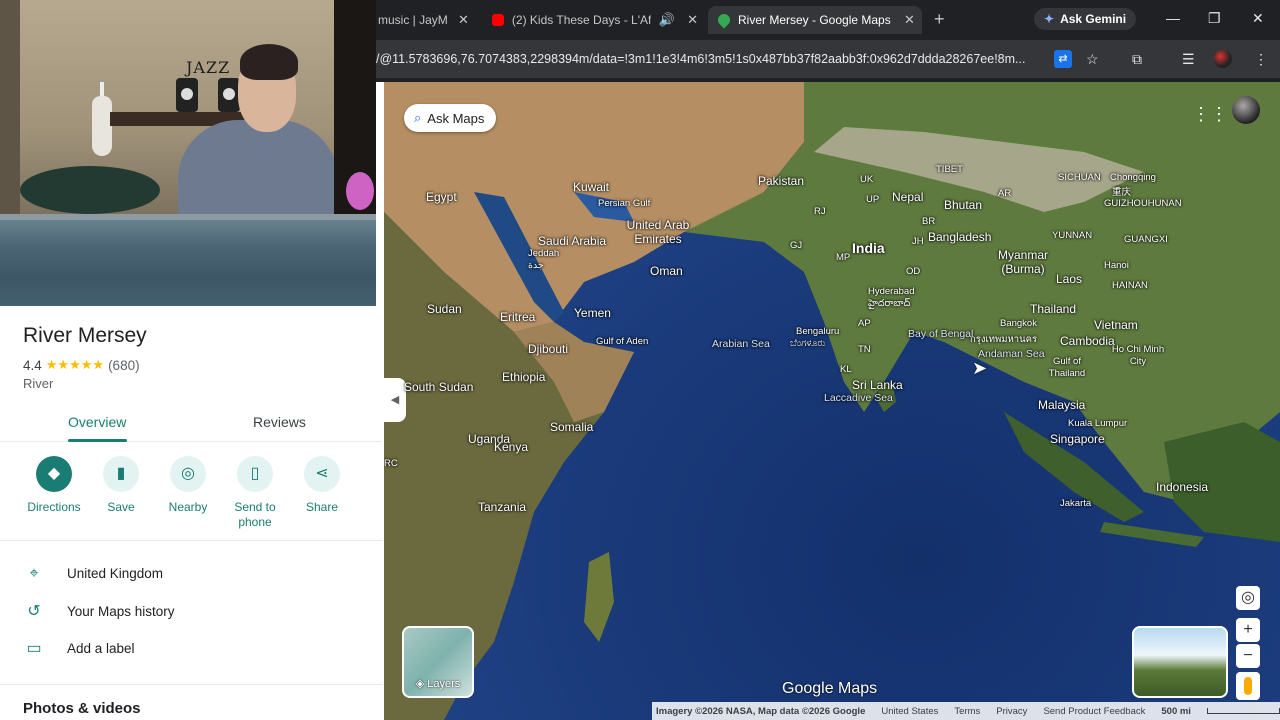 Image resolution: width=1280 pixels, height=720 pixels. What do you see at coordinates (967, 711) in the screenshot?
I see `terms-link: Terms` at bounding box center [967, 711].